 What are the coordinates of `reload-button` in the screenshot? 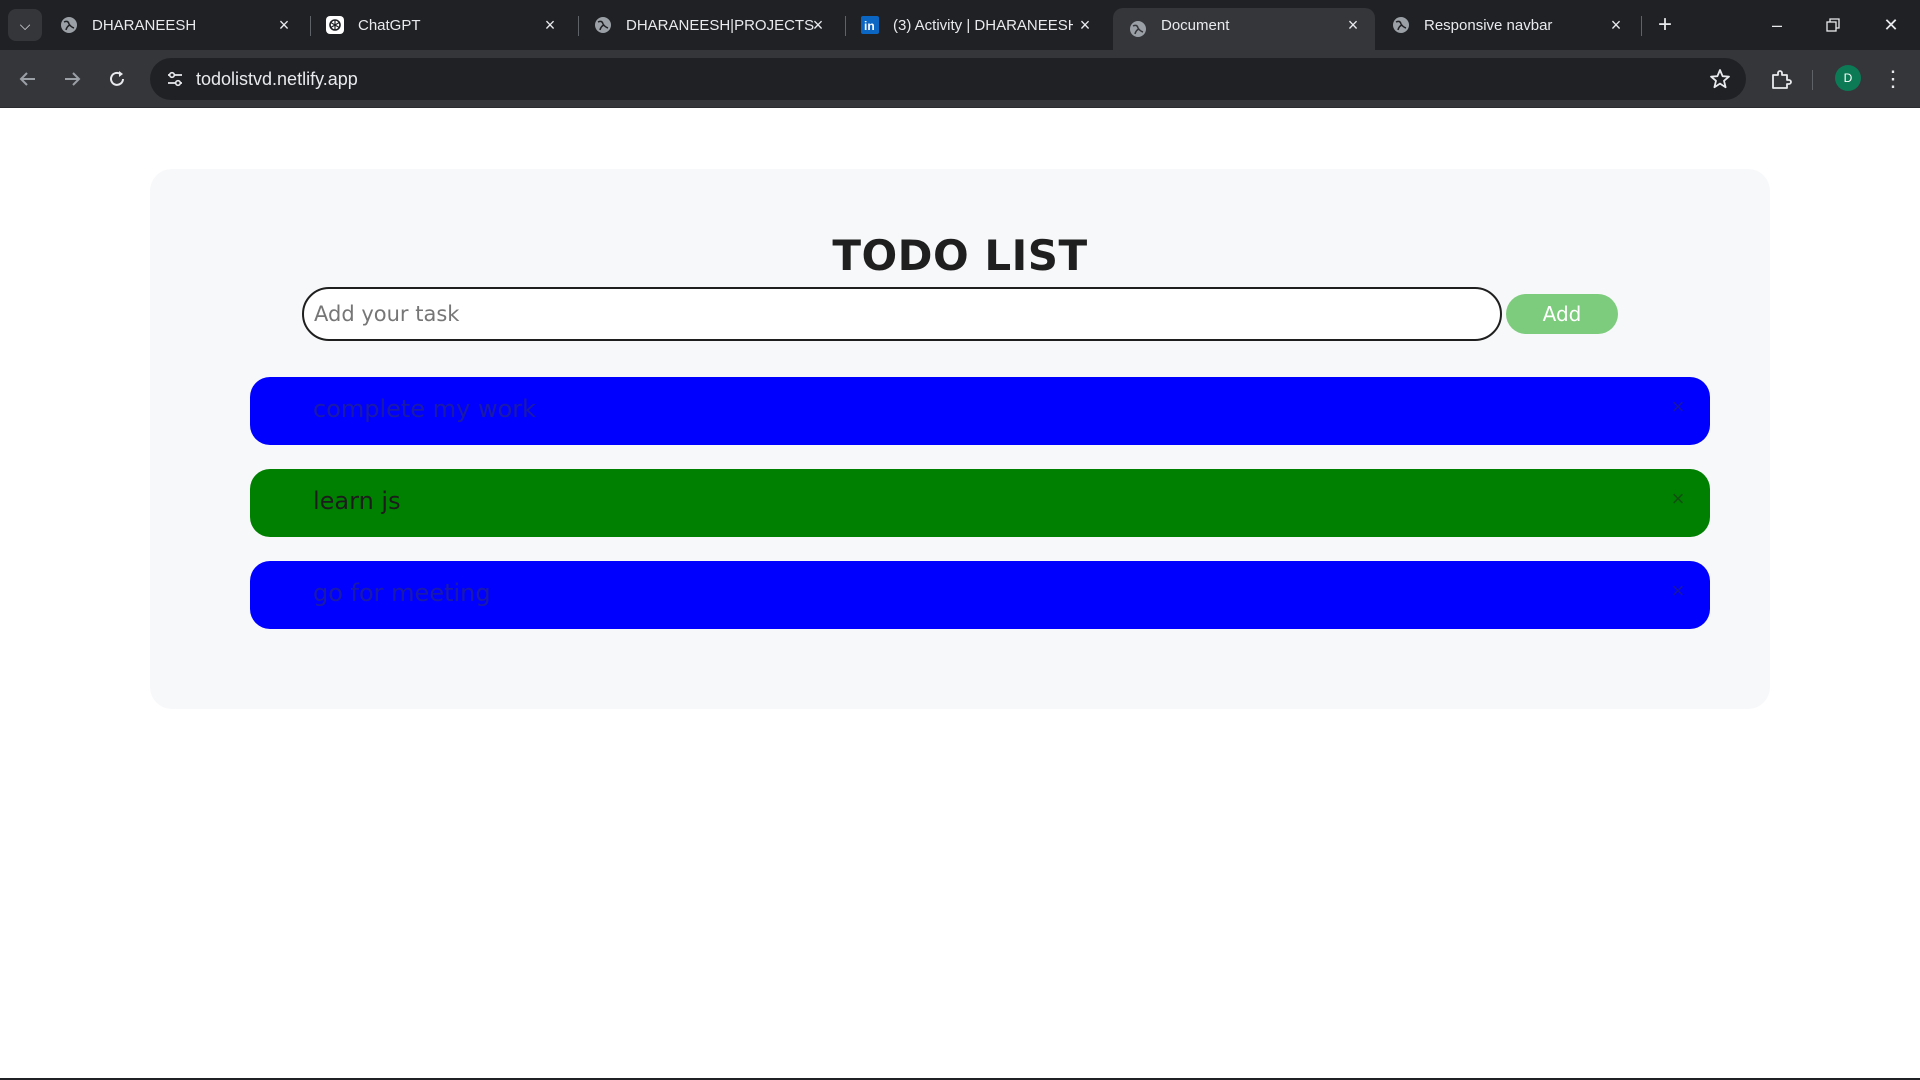 It's located at (117, 79).